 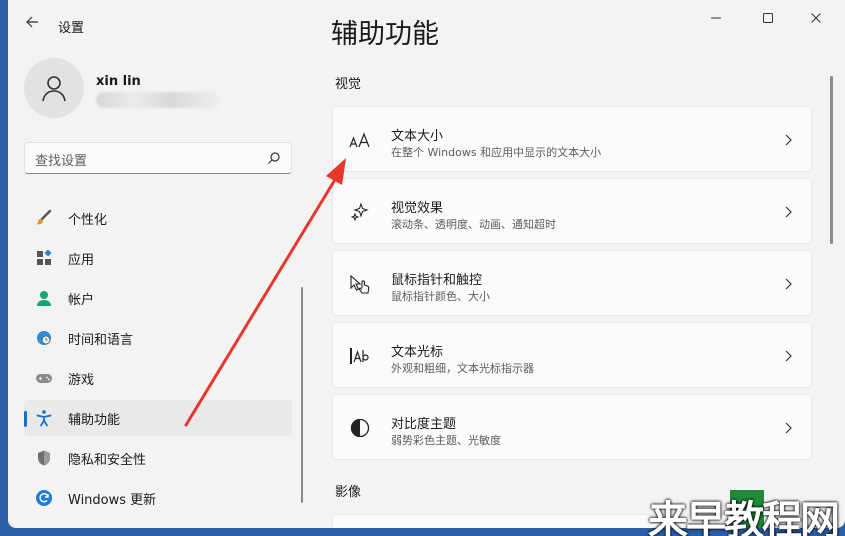 I want to click on watermark-text: 来早教程网, so click(x=744, y=517).